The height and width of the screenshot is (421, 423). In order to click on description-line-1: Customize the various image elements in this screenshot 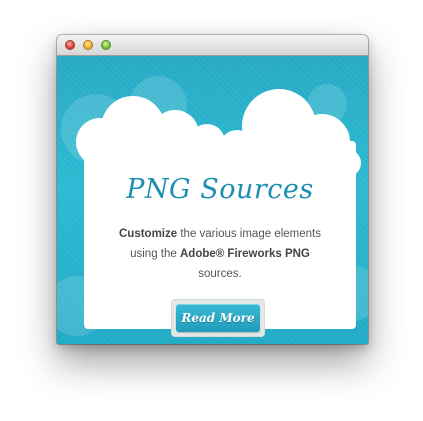, I will do `click(220, 234)`.